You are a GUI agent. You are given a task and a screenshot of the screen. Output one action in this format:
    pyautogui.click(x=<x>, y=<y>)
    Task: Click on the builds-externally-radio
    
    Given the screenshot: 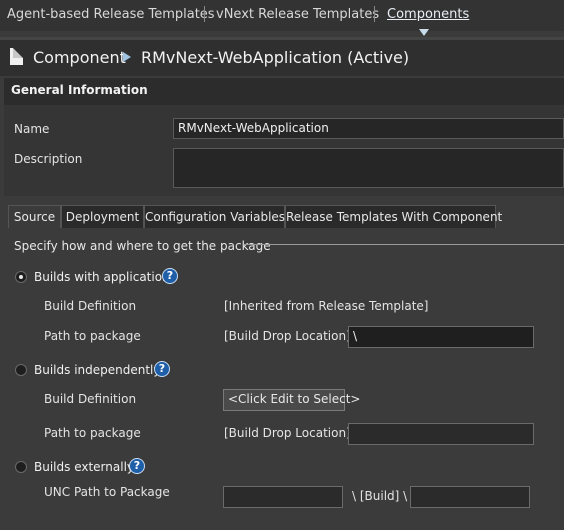 What is the action you would take?
    pyautogui.click(x=21, y=467)
    